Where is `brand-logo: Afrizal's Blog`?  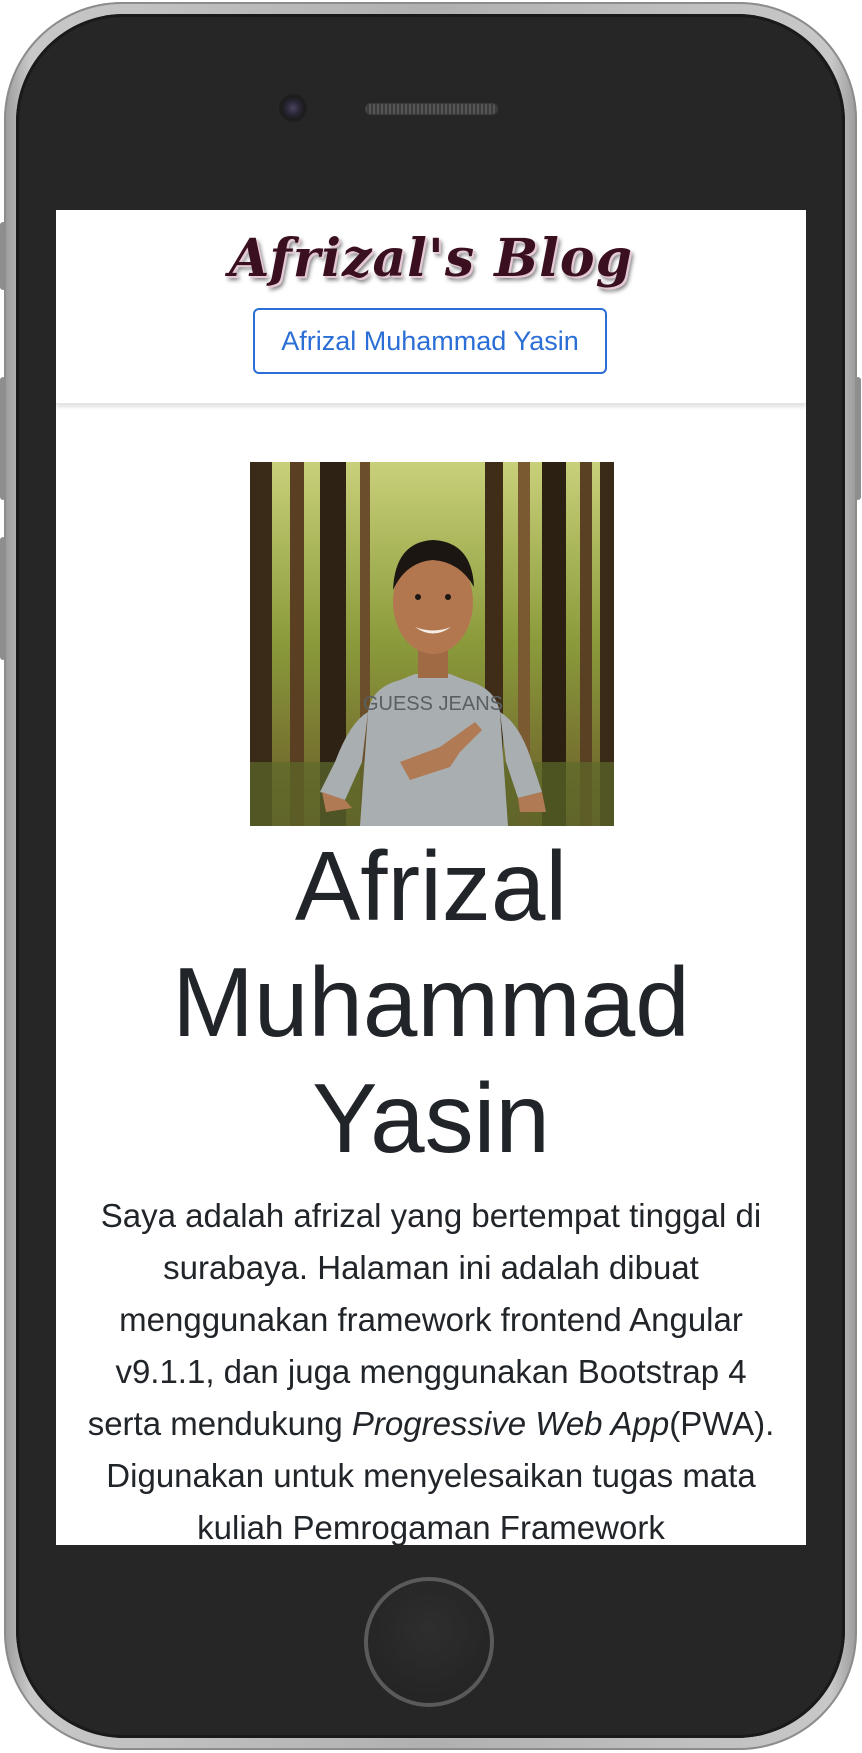
brand-logo: Afrizal's Blog is located at coordinates (431, 258).